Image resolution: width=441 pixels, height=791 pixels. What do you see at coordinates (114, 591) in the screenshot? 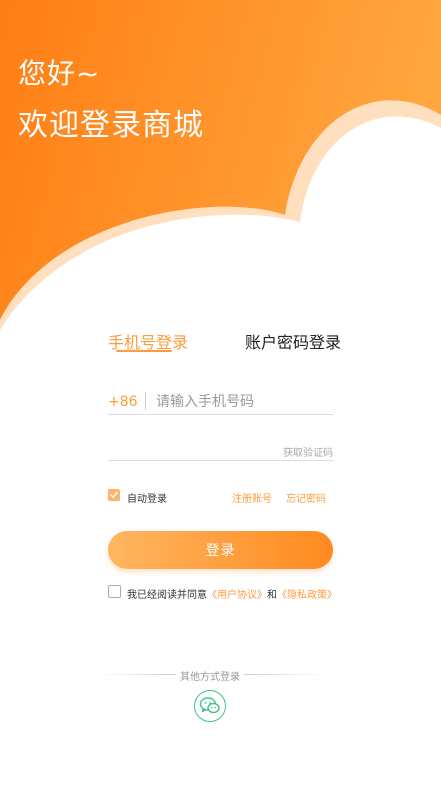
I see `agreement-checkbox` at bounding box center [114, 591].